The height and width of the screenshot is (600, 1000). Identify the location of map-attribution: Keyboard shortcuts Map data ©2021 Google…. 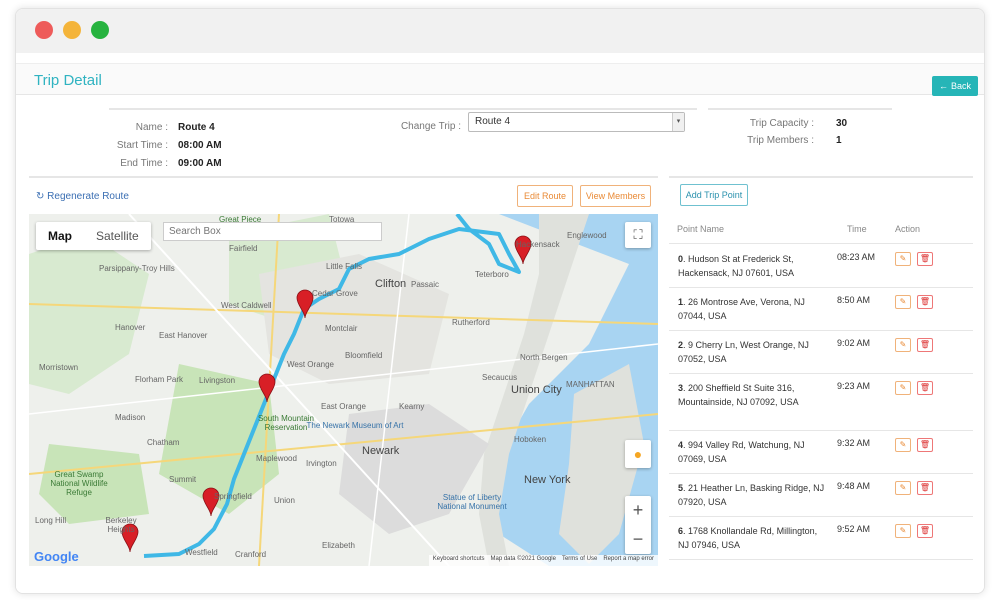
(543, 560).